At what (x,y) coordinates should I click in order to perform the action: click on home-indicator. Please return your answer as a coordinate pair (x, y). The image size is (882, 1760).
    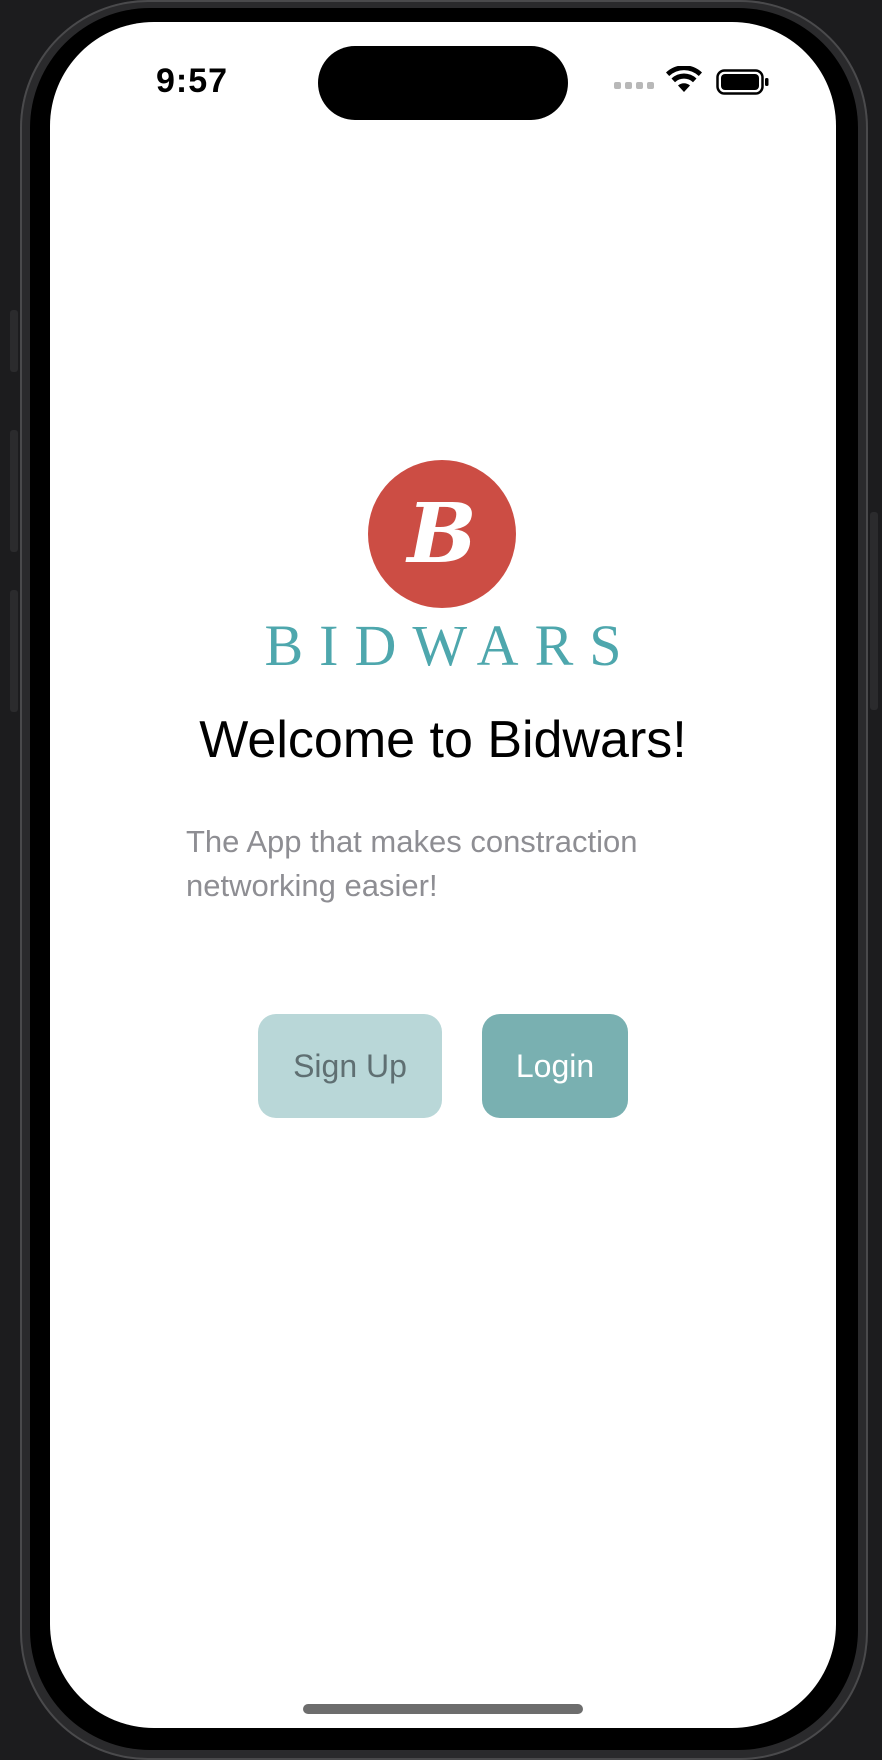
    Looking at the image, I should click on (443, 1709).